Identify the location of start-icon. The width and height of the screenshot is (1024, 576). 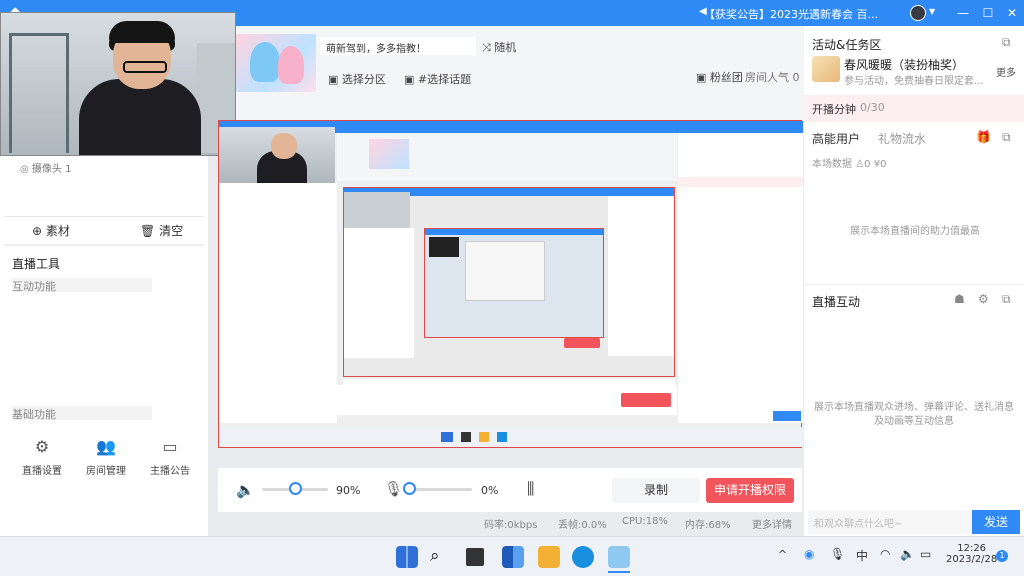
(407, 557).